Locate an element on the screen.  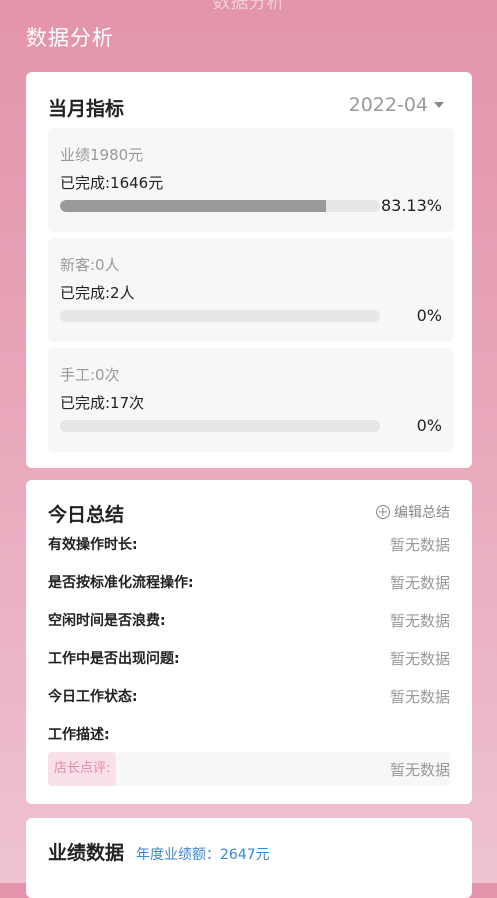
summary-key: 工作描述: is located at coordinates (79, 735).